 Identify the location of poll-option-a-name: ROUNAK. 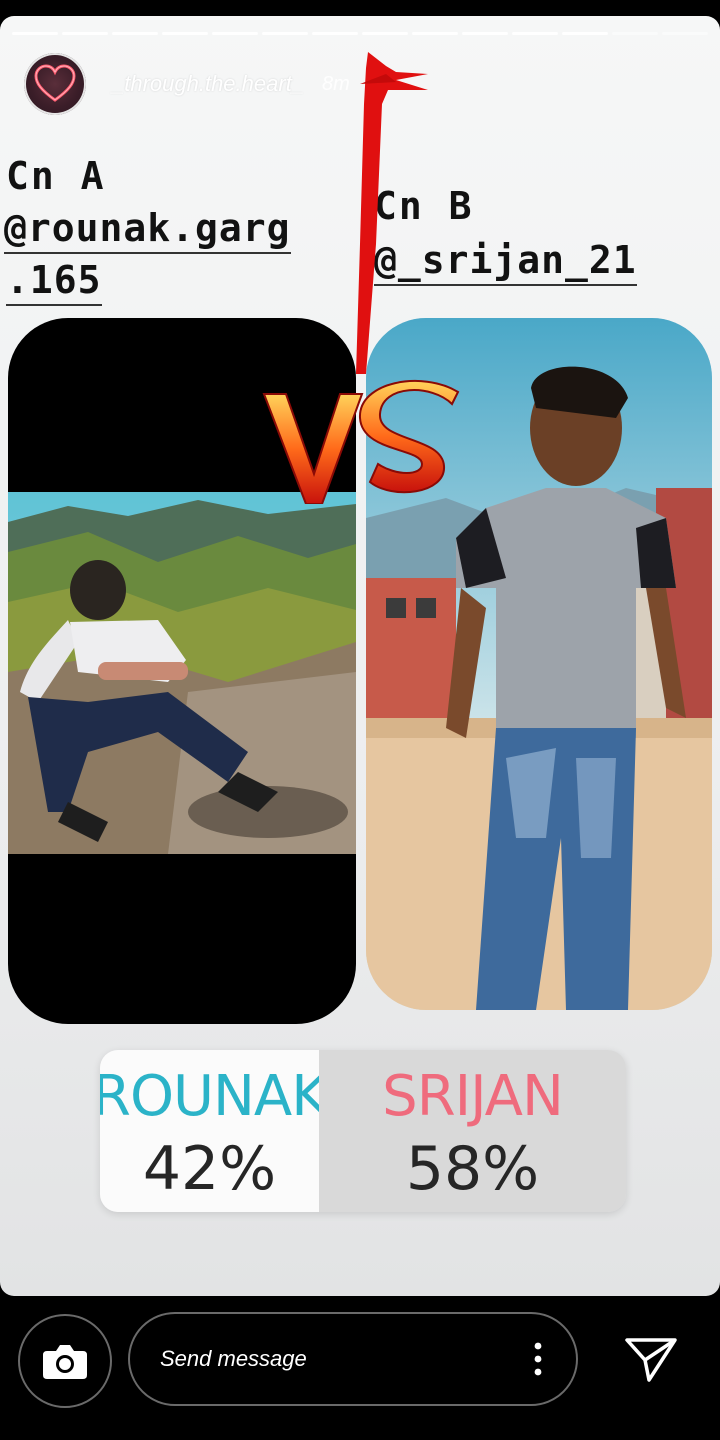
(214, 1096).